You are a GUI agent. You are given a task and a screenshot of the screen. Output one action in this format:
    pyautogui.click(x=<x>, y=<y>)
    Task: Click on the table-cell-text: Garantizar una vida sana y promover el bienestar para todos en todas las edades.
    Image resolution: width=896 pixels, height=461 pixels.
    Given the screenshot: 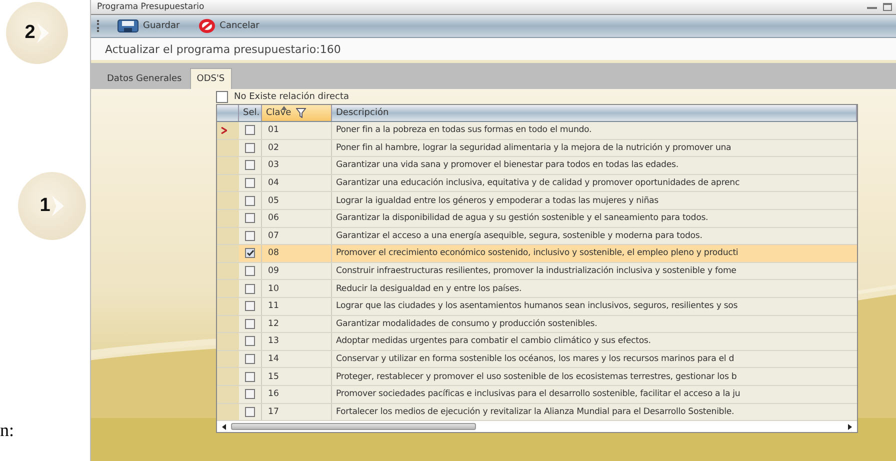 What is the action you would take?
    pyautogui.click(x=507, y=165)
    